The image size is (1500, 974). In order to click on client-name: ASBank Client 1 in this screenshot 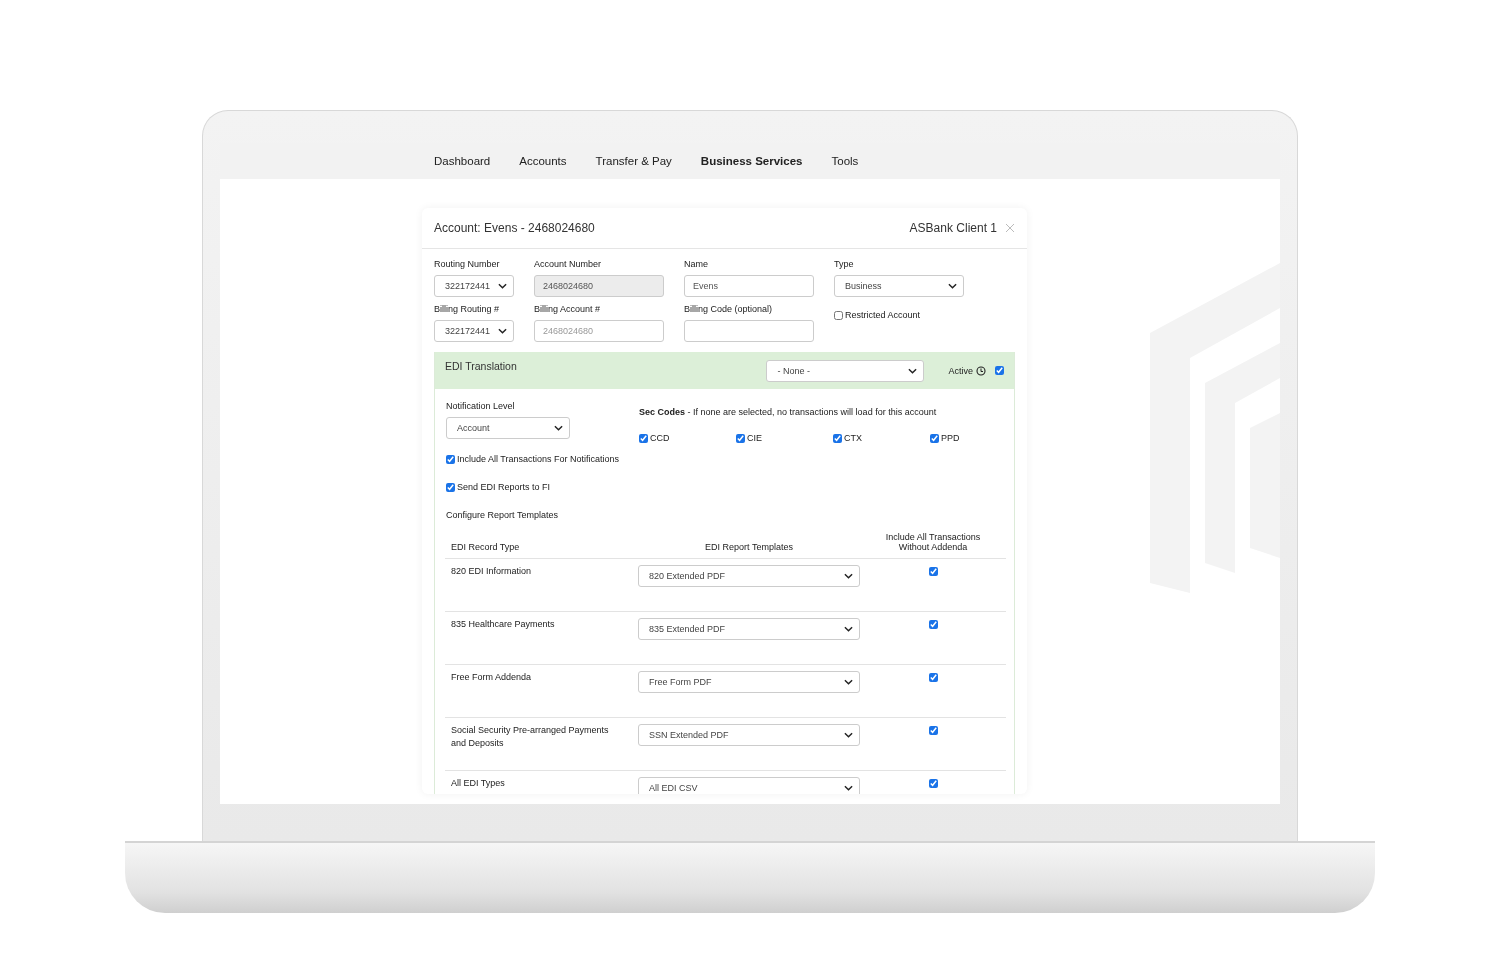, I will do `click(953, 228)`.